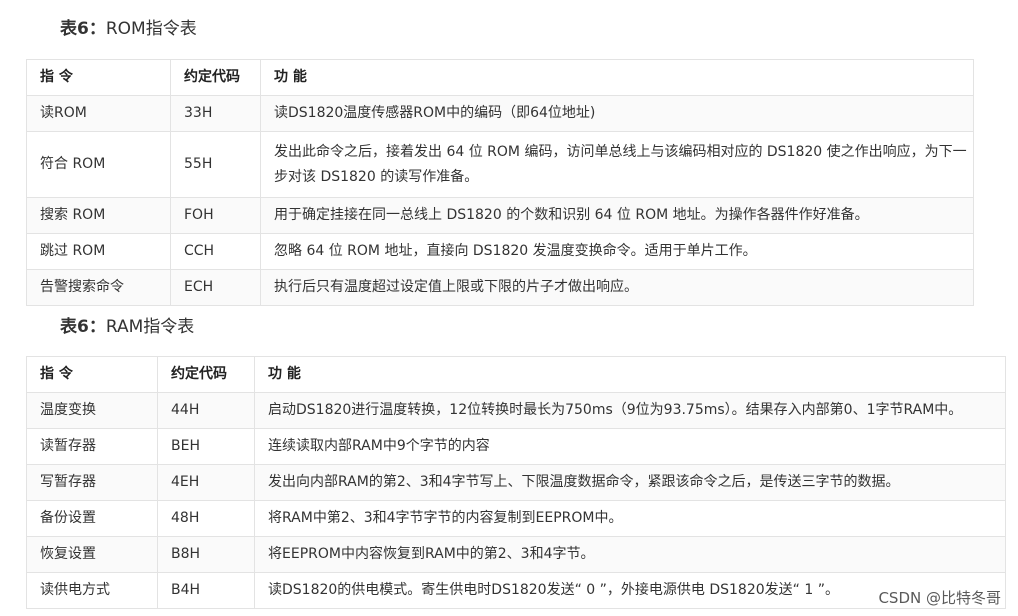 The height and width of the screenshot is (616, 1018). I want to click on ram-caption-title: RAM指令表, so click(150, 327).